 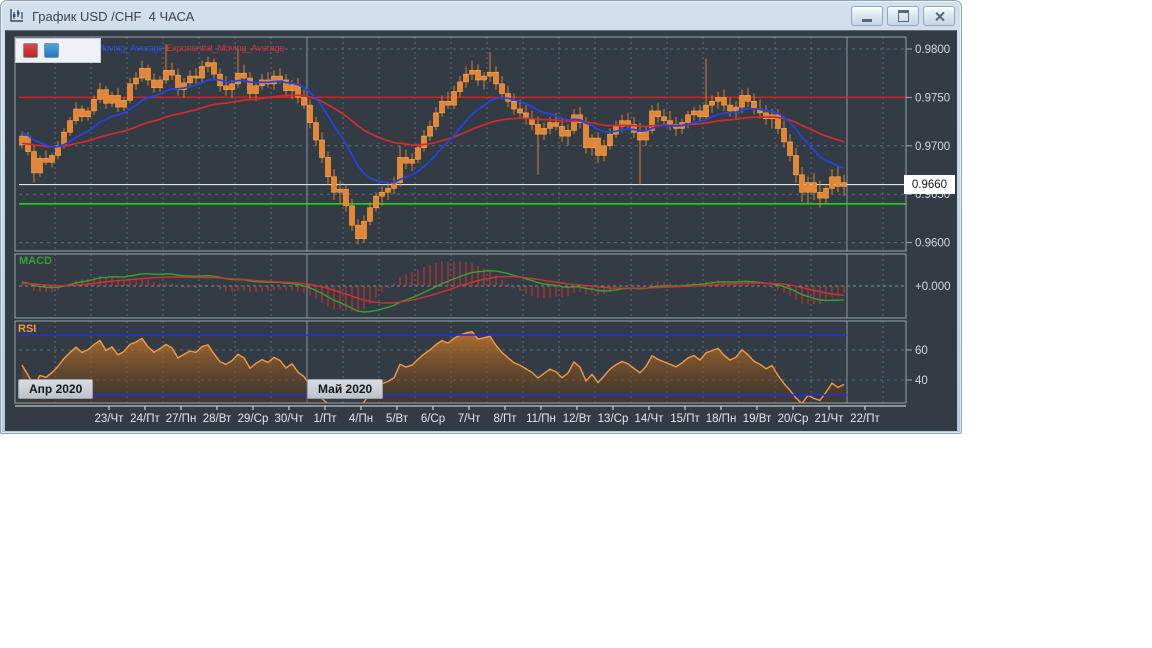 I want to click on current-price-badge: 0.9660, so click(x=929, y=184).